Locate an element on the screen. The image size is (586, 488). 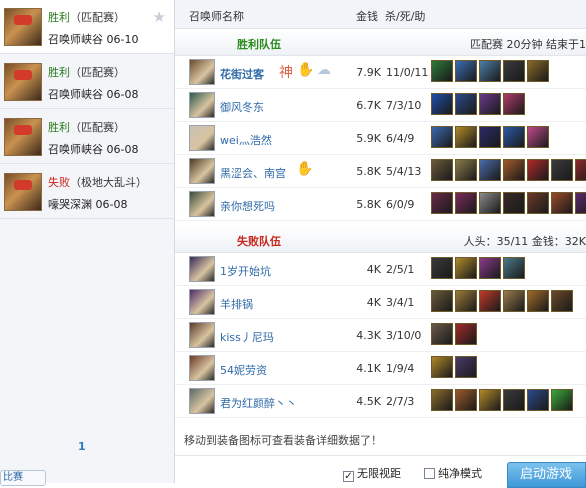
gold-value: 4K is located at coordinates (373, 302).